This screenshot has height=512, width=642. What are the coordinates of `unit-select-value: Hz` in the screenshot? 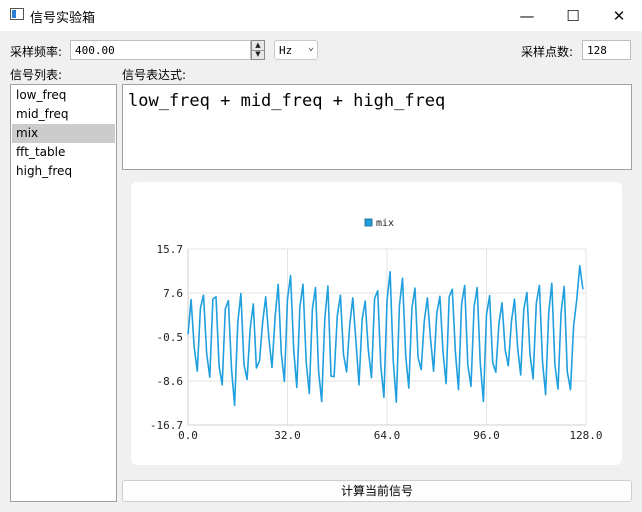 It's located at (286, 50).